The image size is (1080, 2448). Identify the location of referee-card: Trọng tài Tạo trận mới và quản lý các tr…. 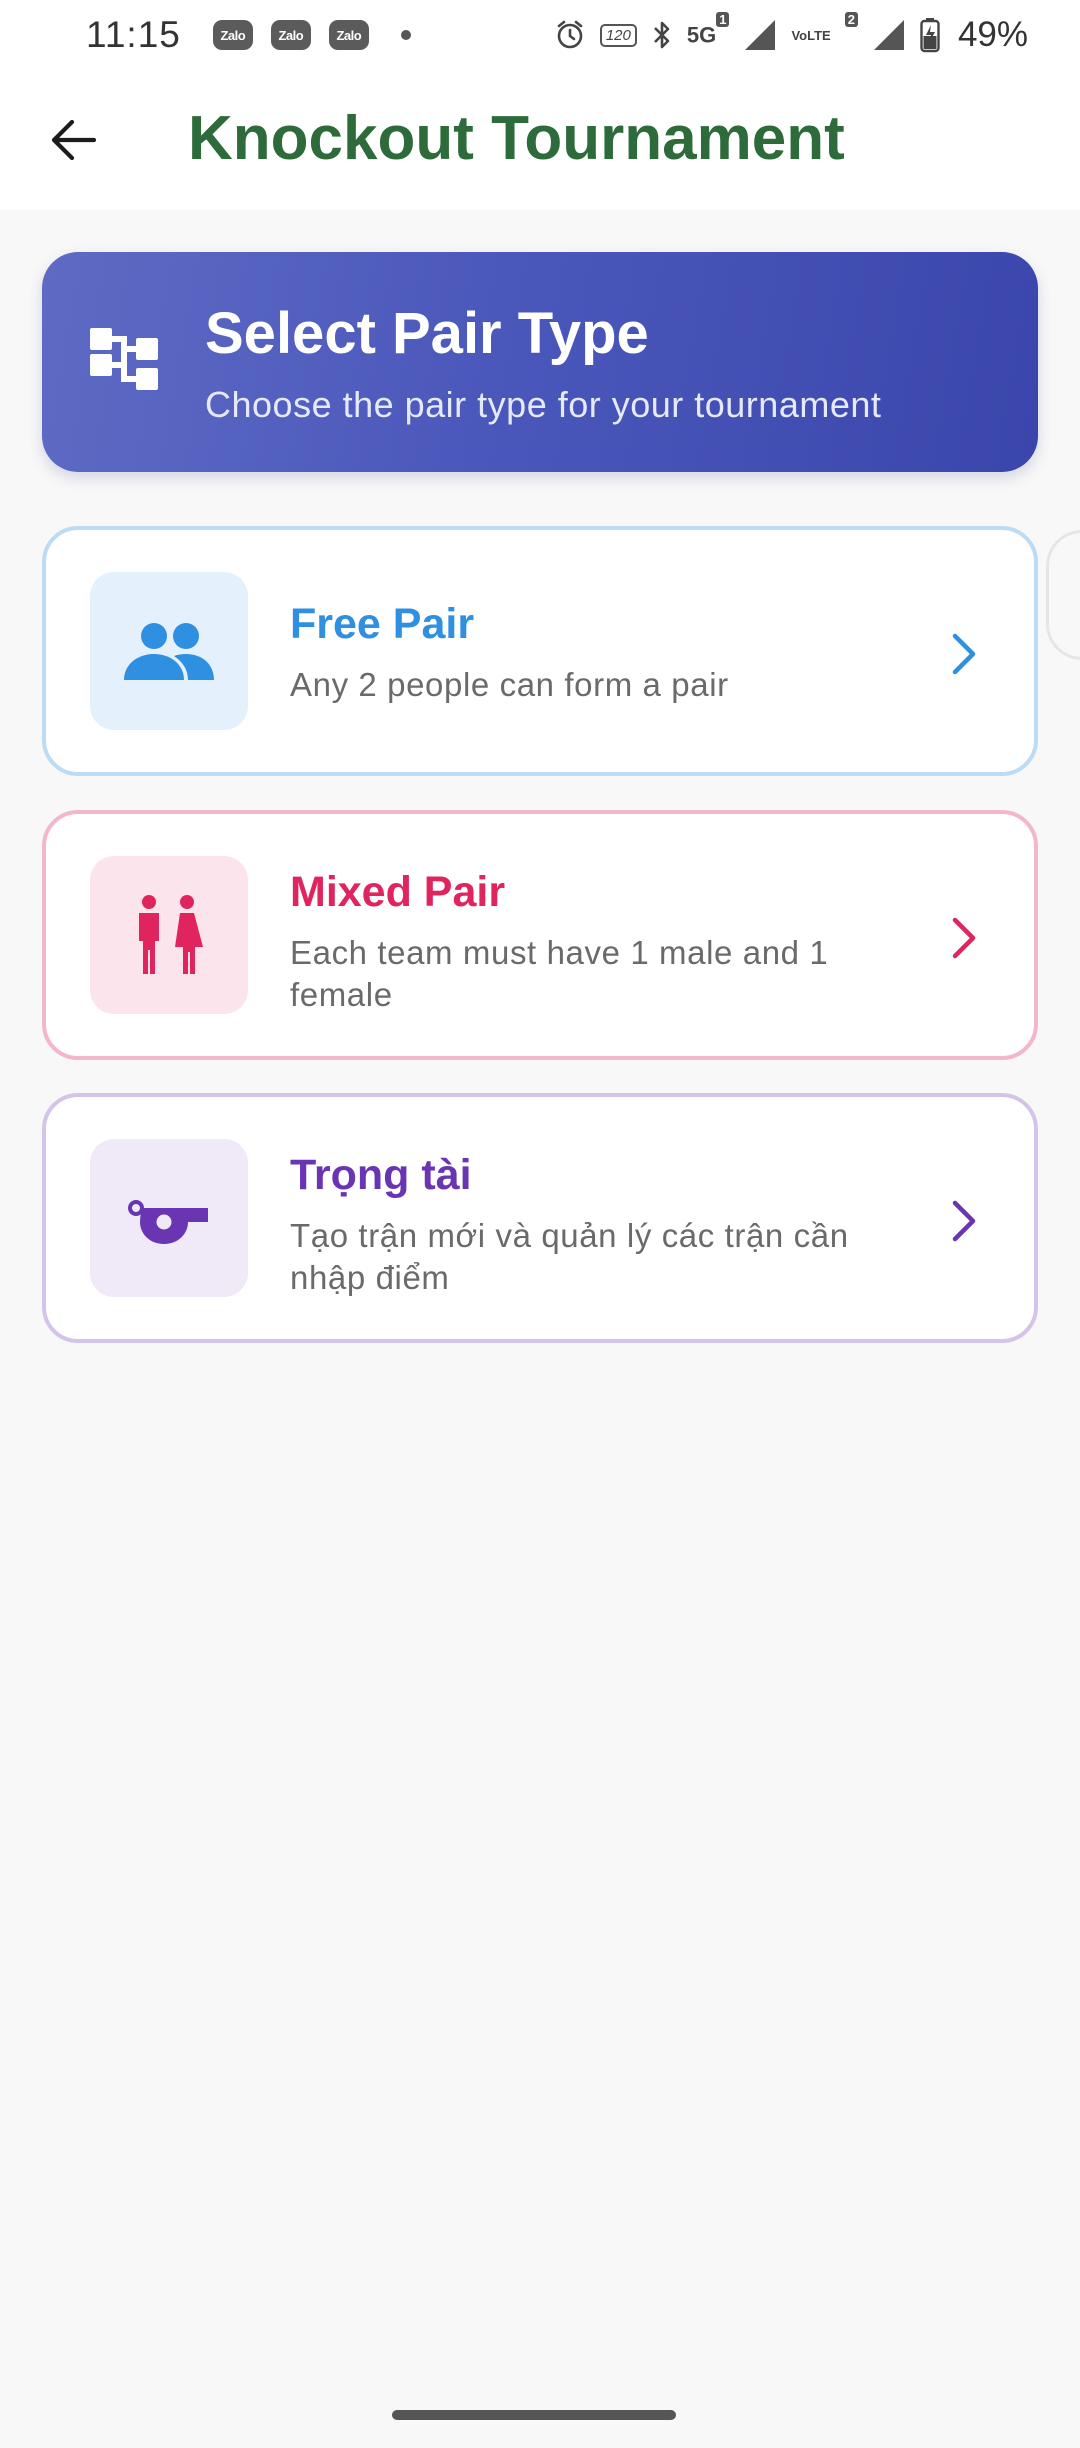
(540, 1218).